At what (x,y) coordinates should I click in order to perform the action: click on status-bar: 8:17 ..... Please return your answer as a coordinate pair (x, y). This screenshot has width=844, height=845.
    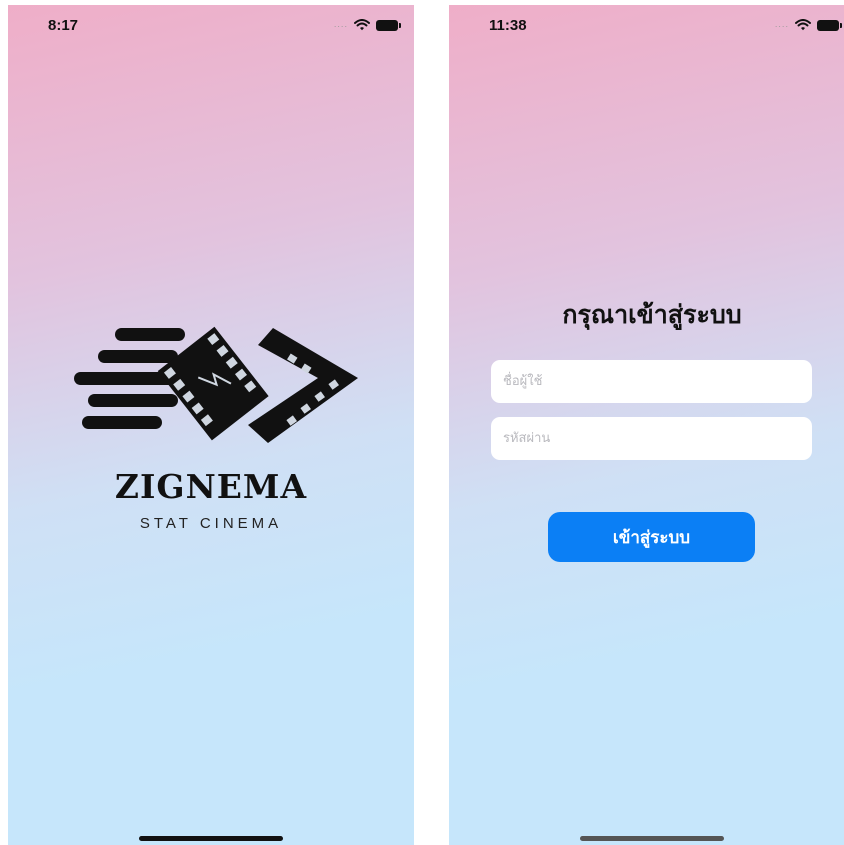
    Looking at the image, I should click on (211, 27).